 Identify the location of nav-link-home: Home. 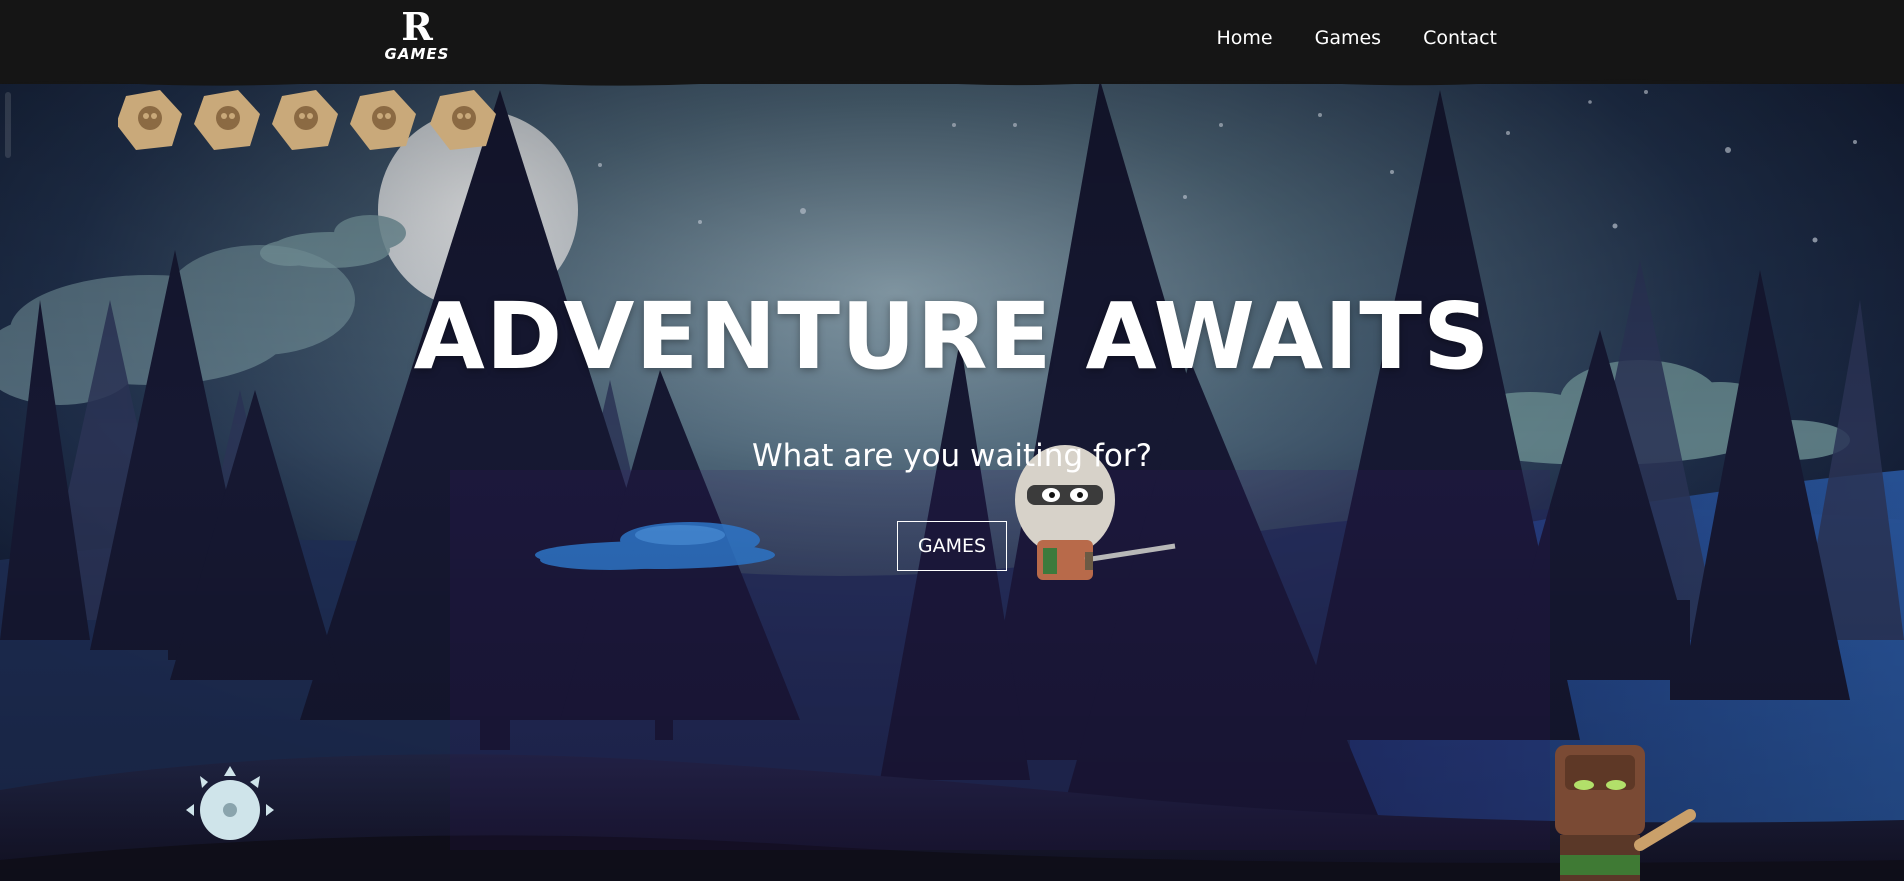
(1245, 38).